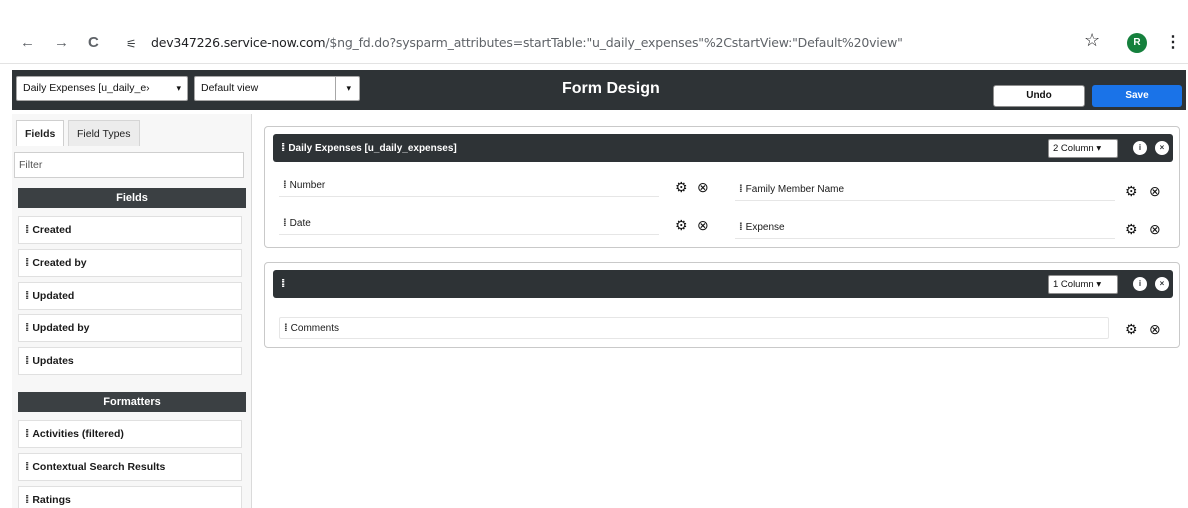  What do you see at coordinates (722, 305) in the screenshot?
I see `form-section: ⁞⁞ 1 Column ▾ i × ⁞⁞ Comments ⚙ ⊗` at bounding box center [722, 305].